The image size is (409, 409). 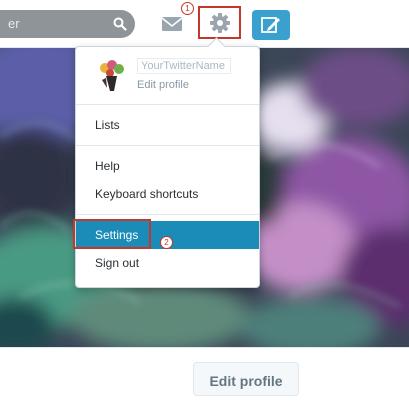 I want to click on compose-tweet-icon, so click(x=270, y=25).